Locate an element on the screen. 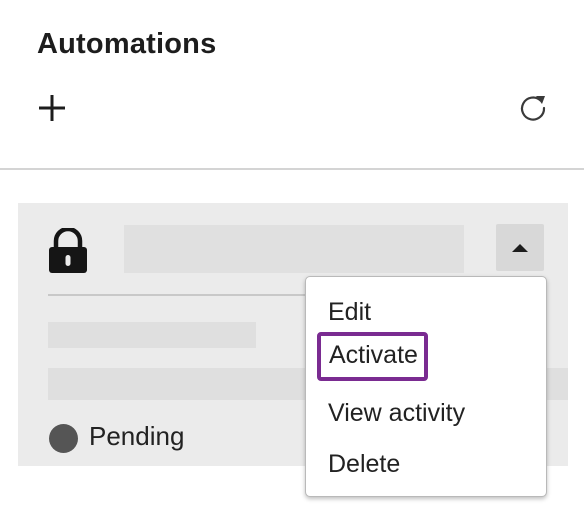 Image resolution: width=584 pixels, height=526 pixels. menu-item-activate-label: Activate is located at coordinates (373, 355).